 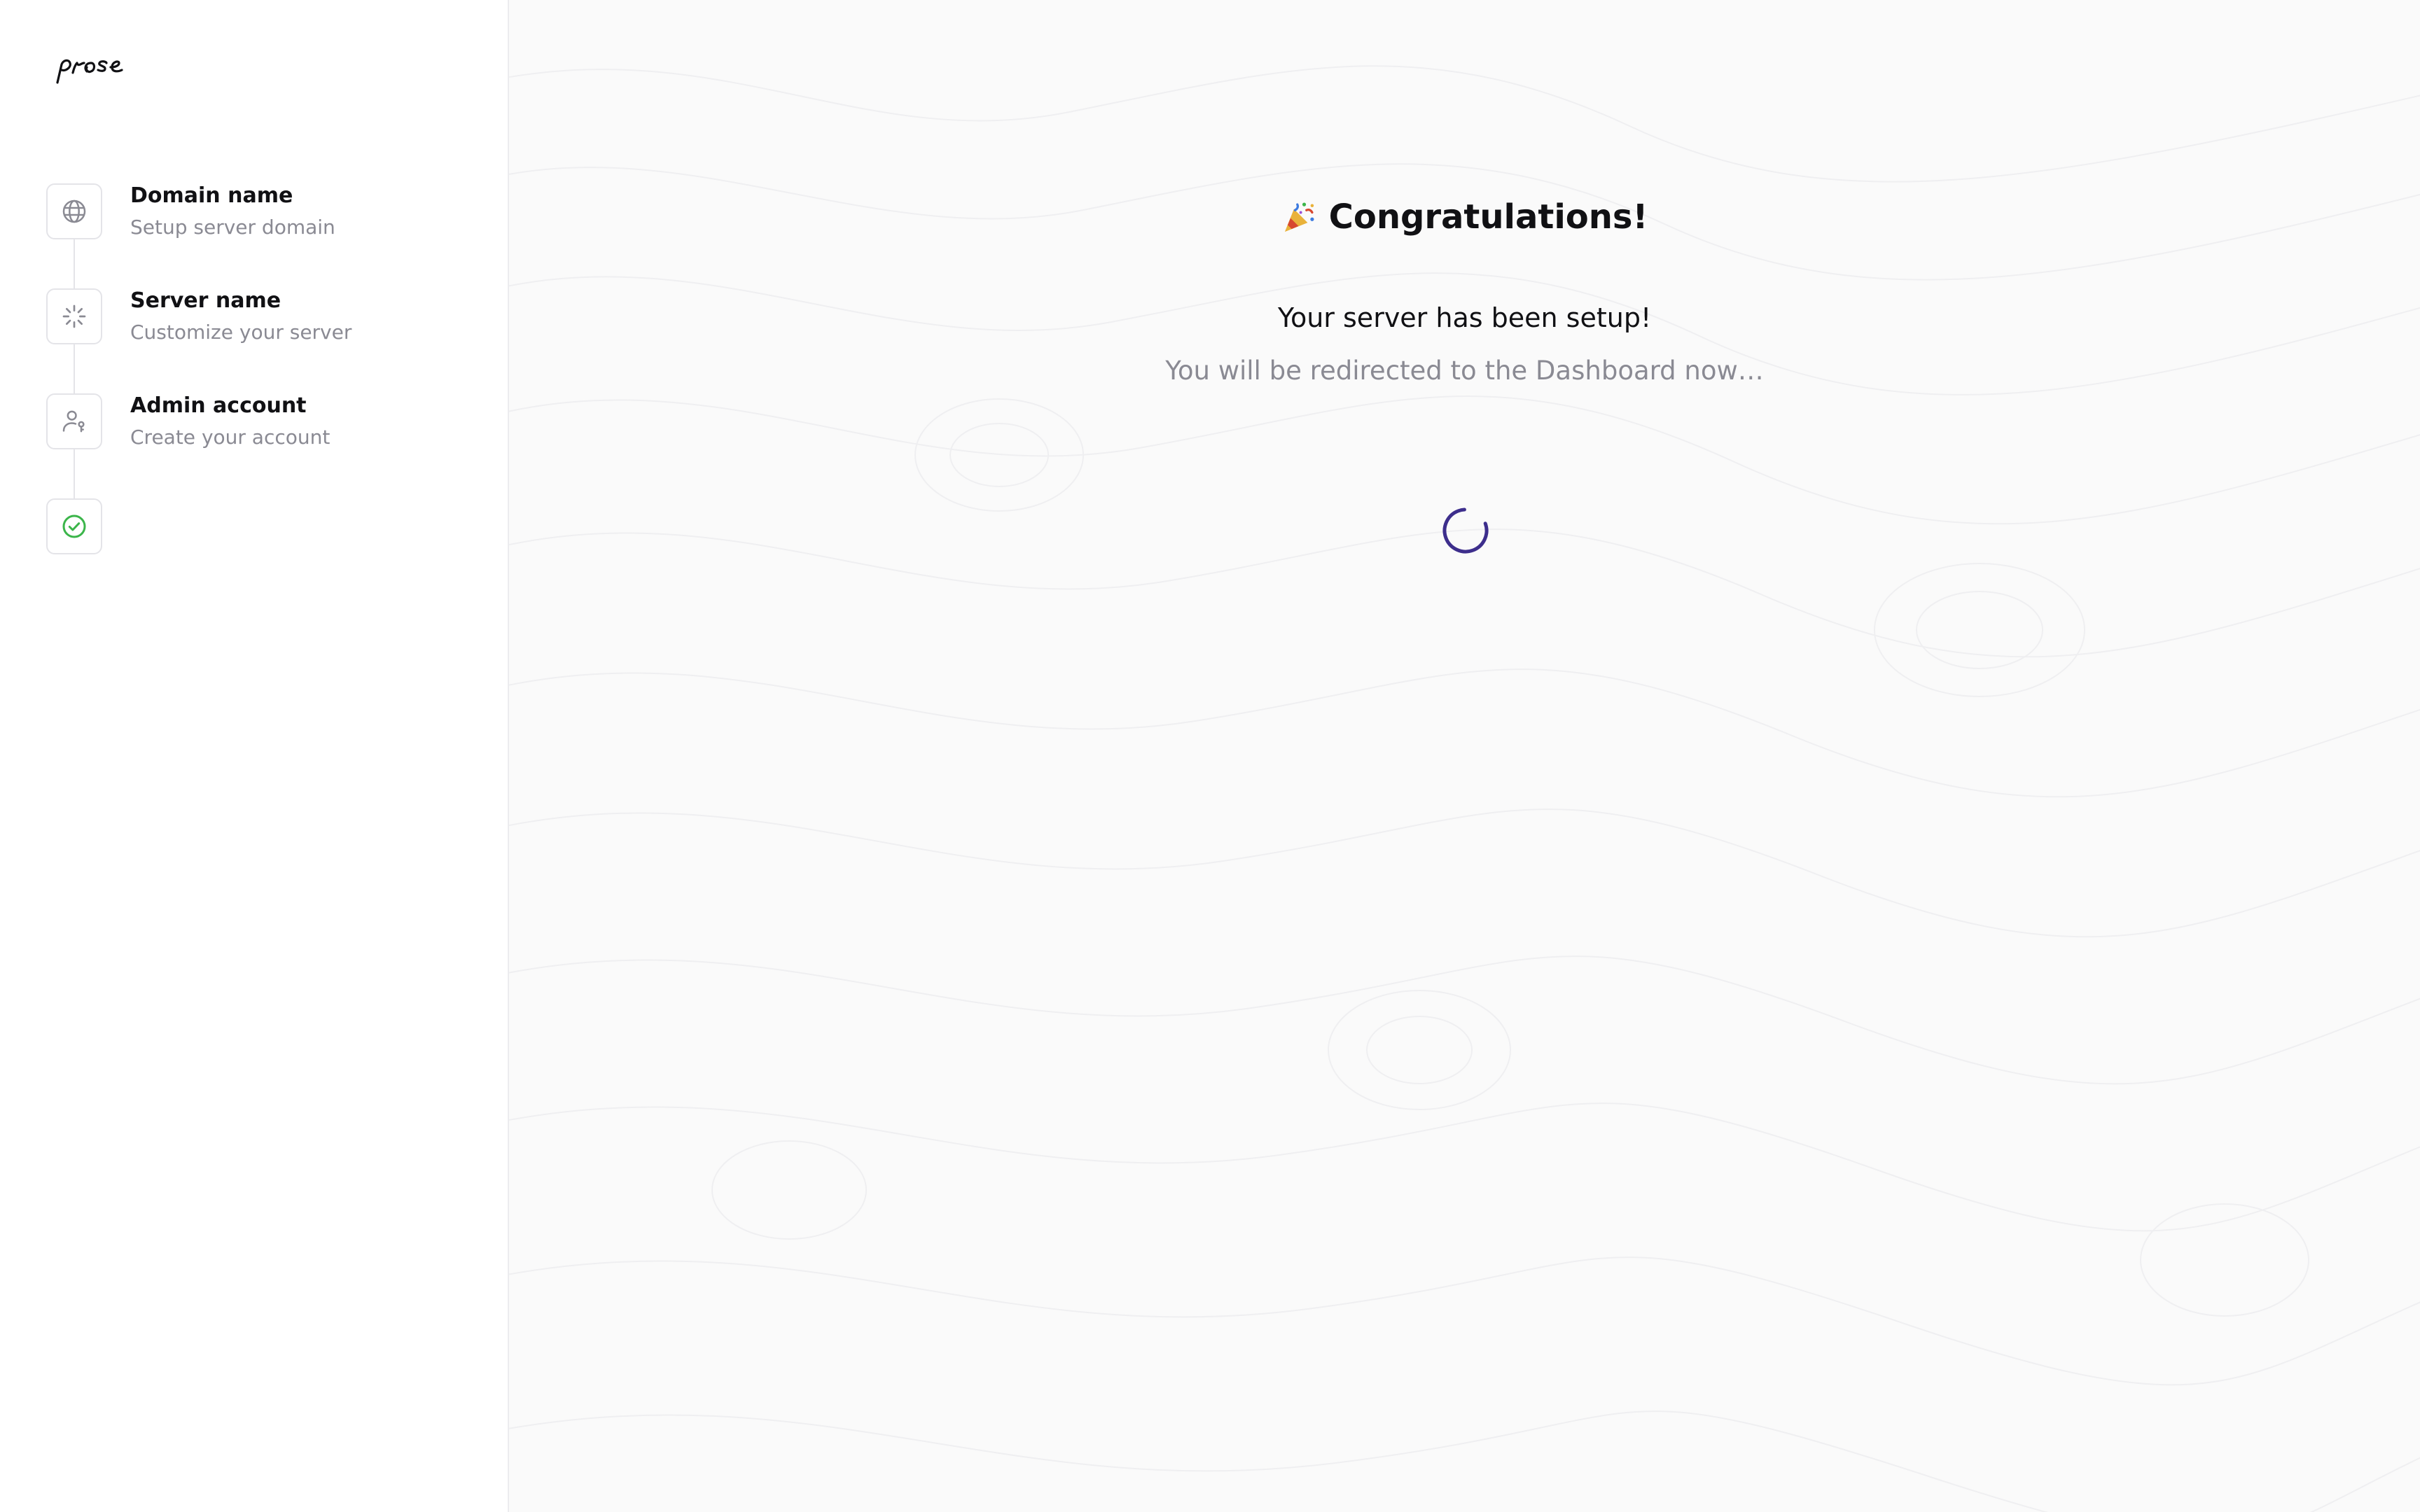 I want to click on step-subtitle: Create your account, so click(x=230, y=437).